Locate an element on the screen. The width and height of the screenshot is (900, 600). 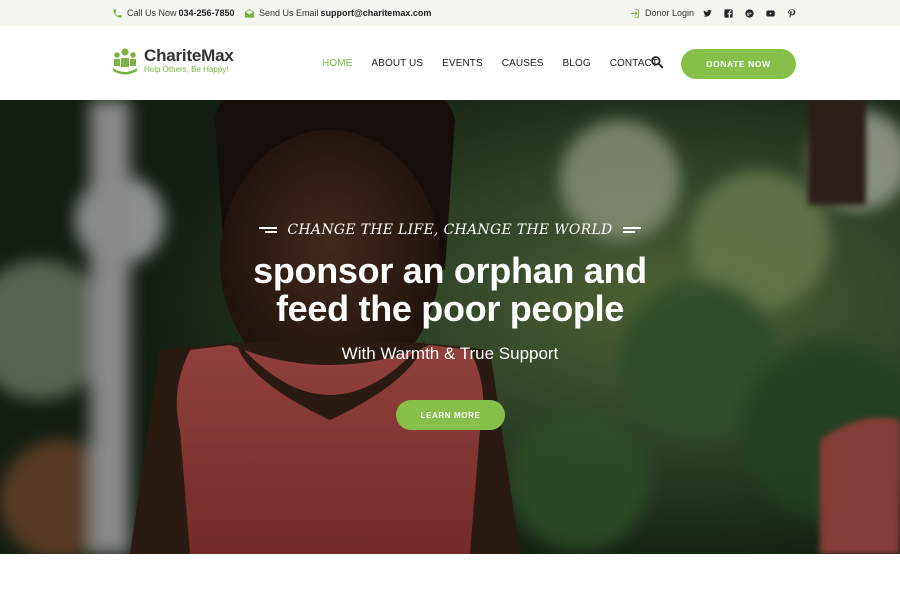
nav-item-events: EVENTS is located at coordinates (462, 63).